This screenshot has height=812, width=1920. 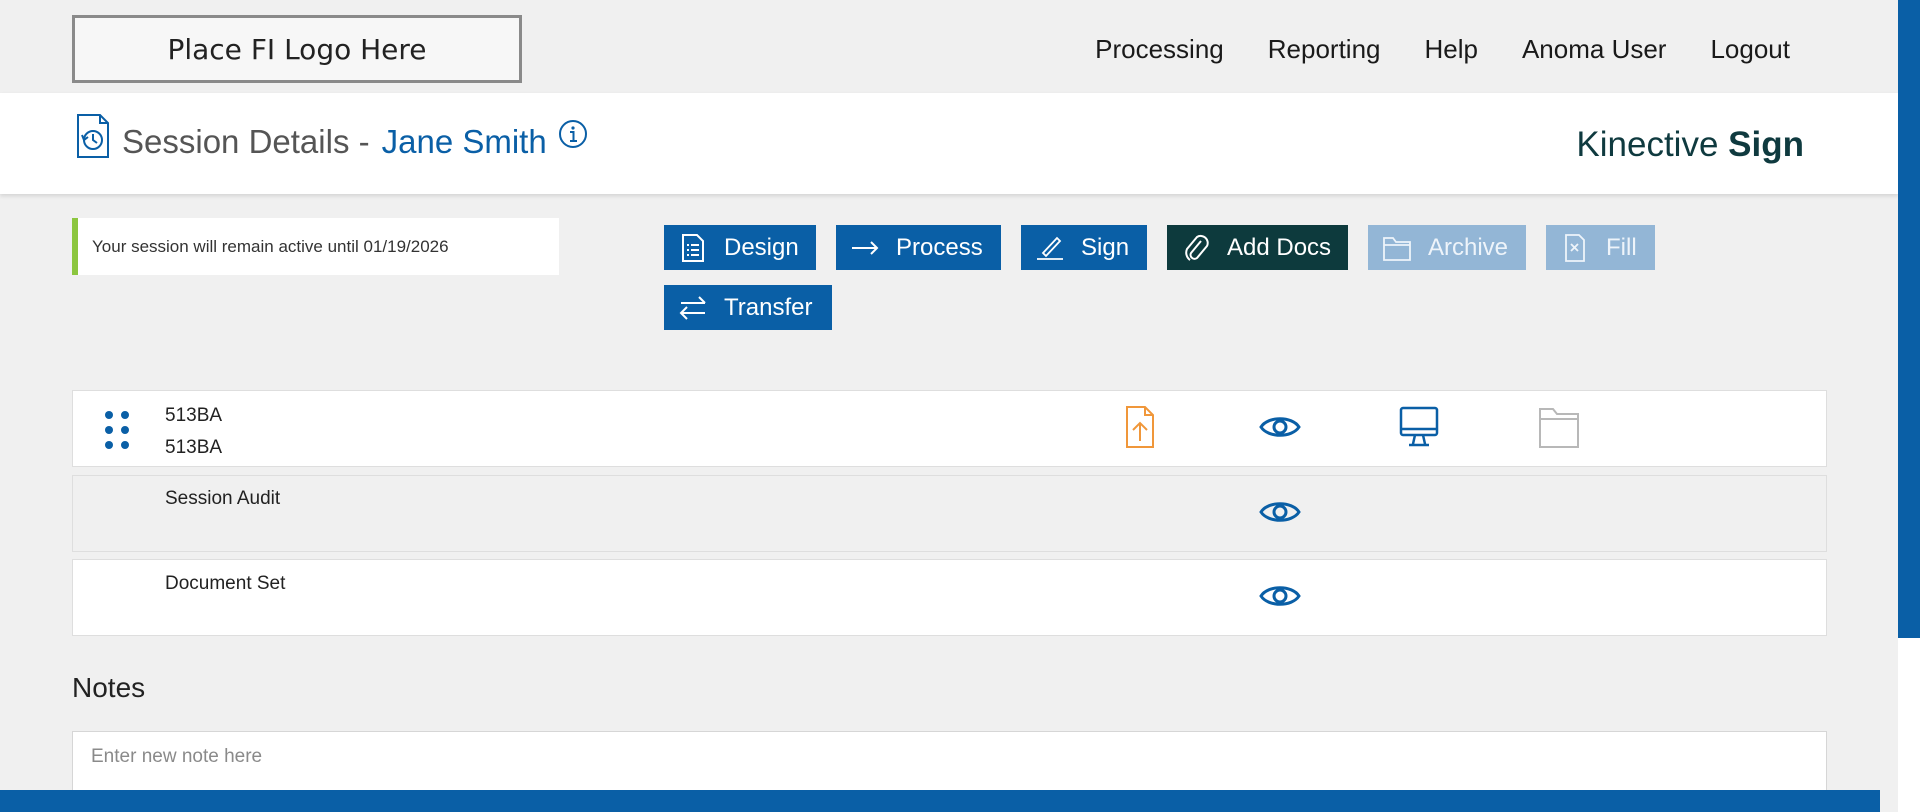 What do you see at coordinates (949, 597) in the screenshot?
I see `document-row: Document Set` at bounding box center [949, 597].